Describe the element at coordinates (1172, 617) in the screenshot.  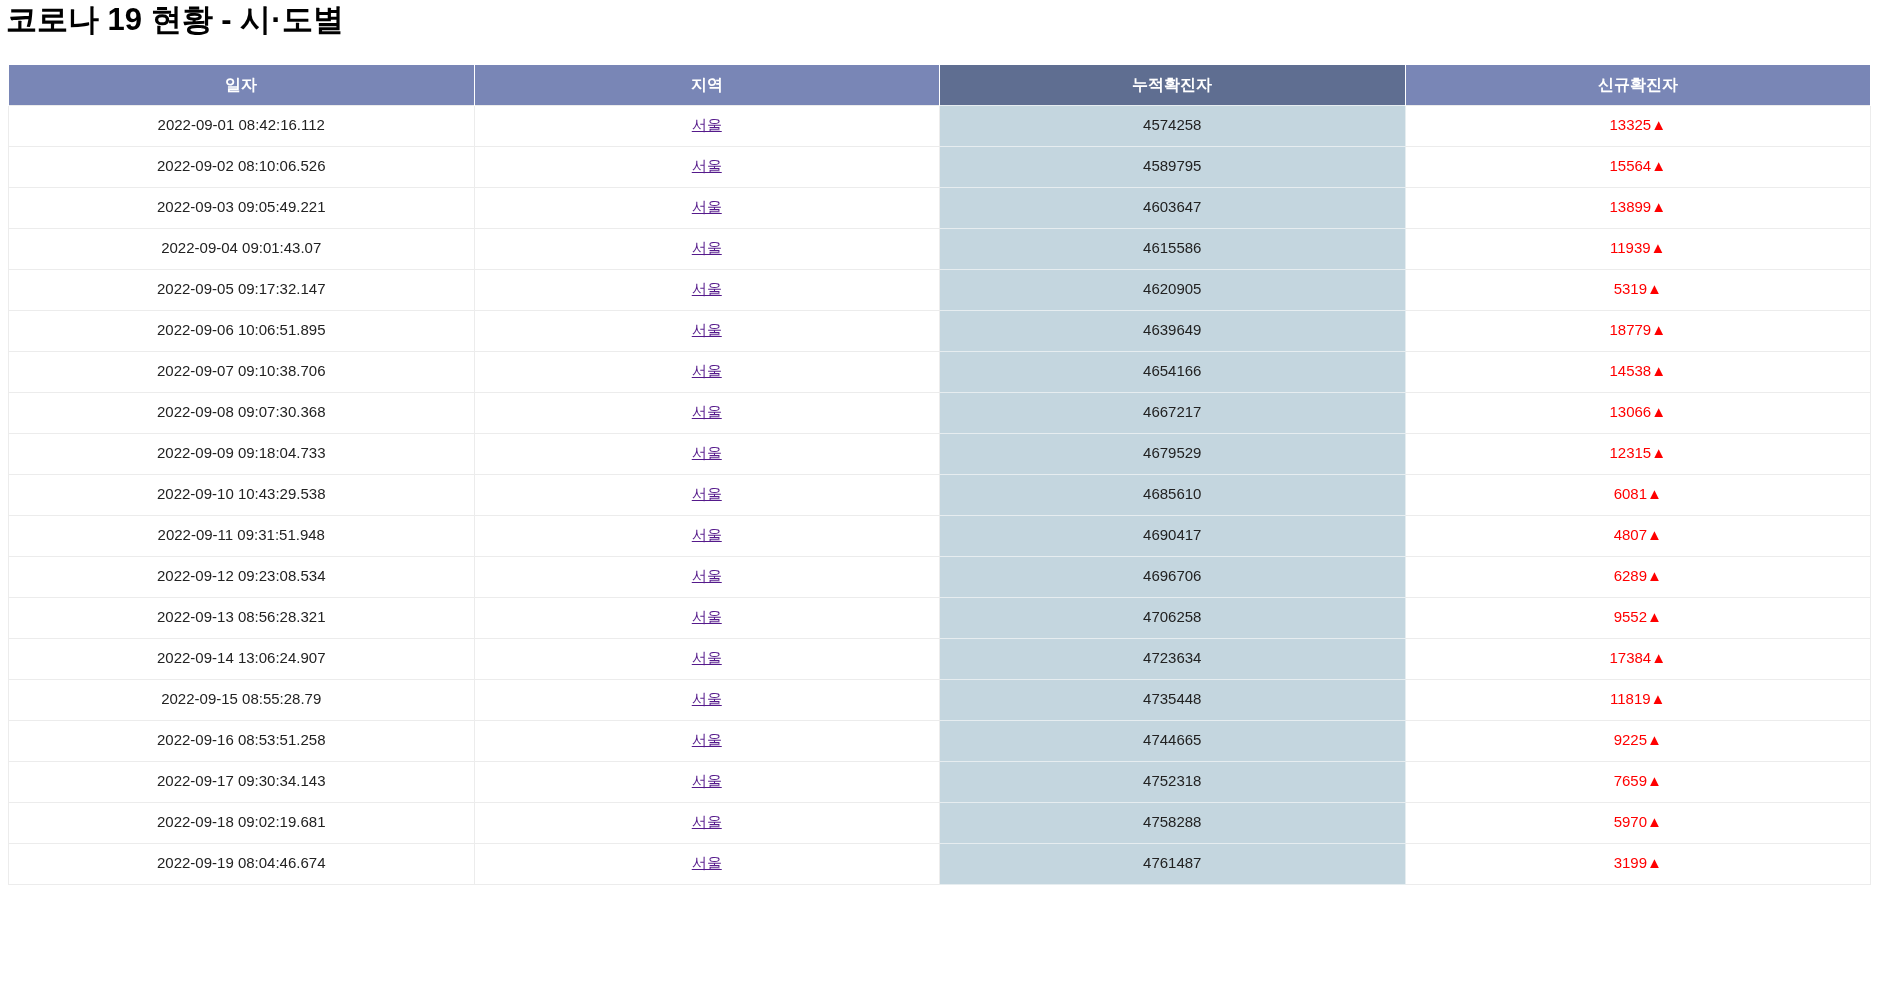
I see `table-cell: 4706258` at that location.